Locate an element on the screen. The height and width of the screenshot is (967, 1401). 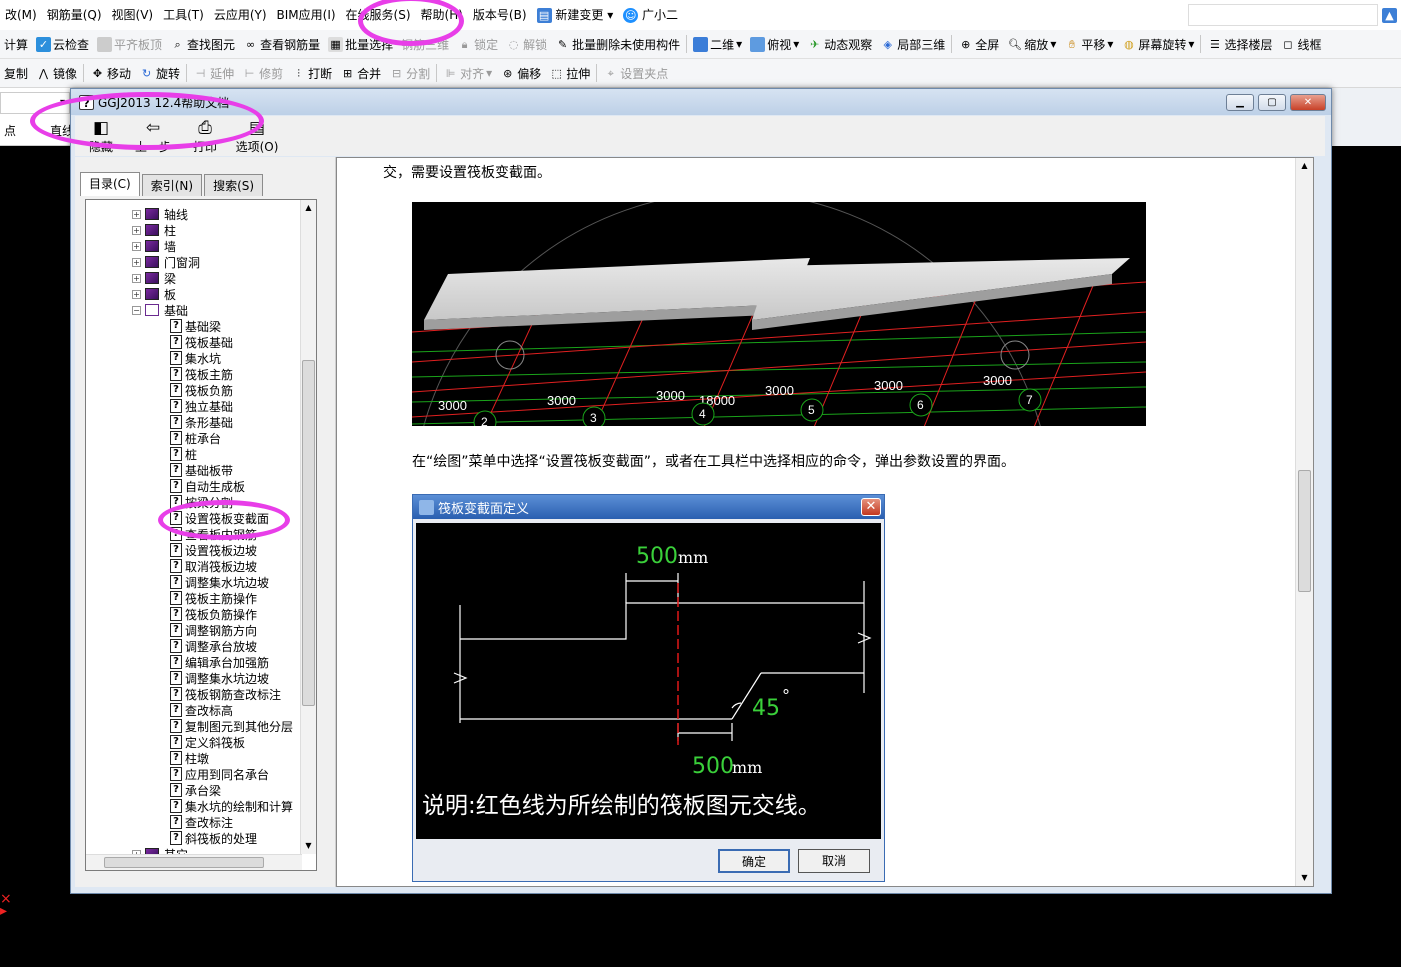
pan-button: ✋︎ 平移 ▾ is located at coordinates (1088, 44).